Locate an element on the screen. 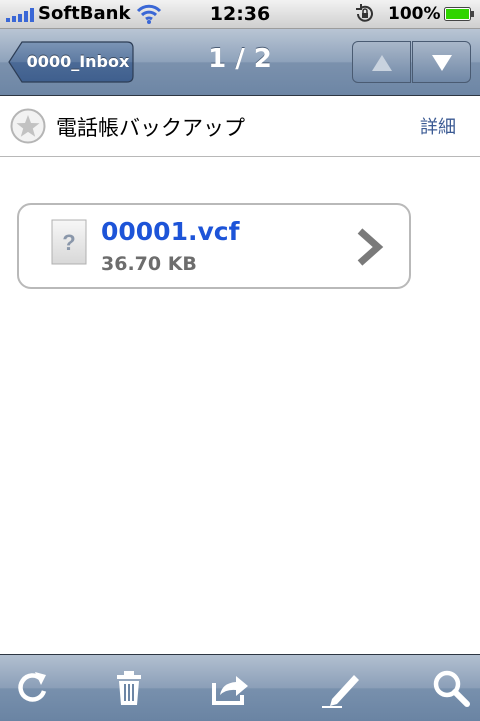 This screenshot has width=480, height=721. arrow-down-icon is located at coordinates (442, 63).